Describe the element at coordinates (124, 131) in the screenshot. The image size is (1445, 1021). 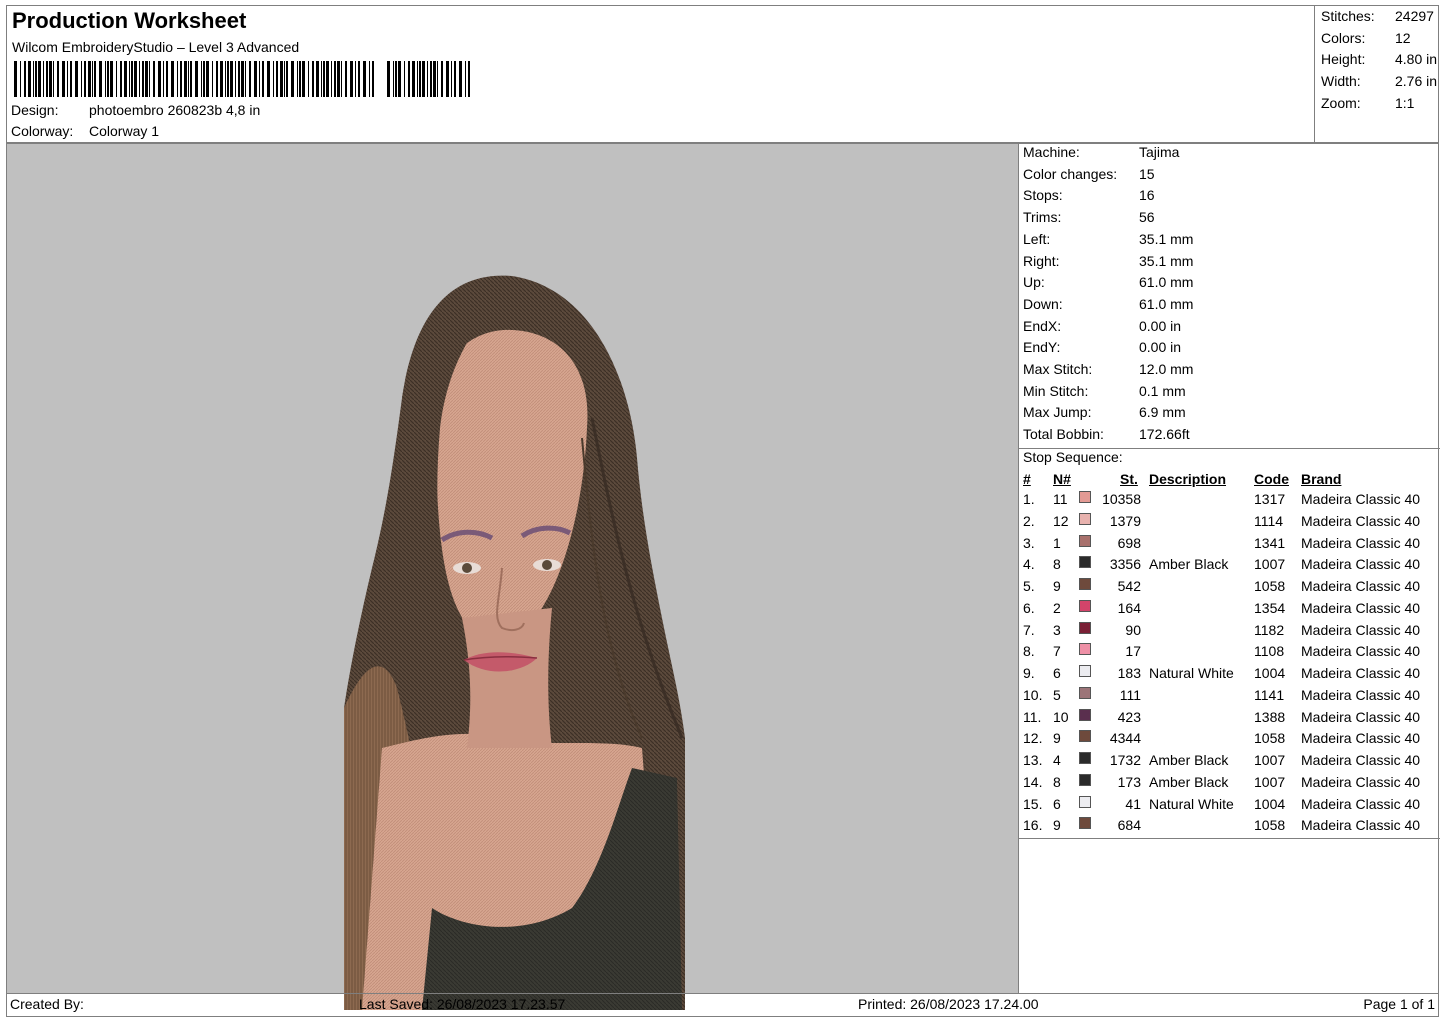
I see `colorway-value: Colorway 1` at that location.